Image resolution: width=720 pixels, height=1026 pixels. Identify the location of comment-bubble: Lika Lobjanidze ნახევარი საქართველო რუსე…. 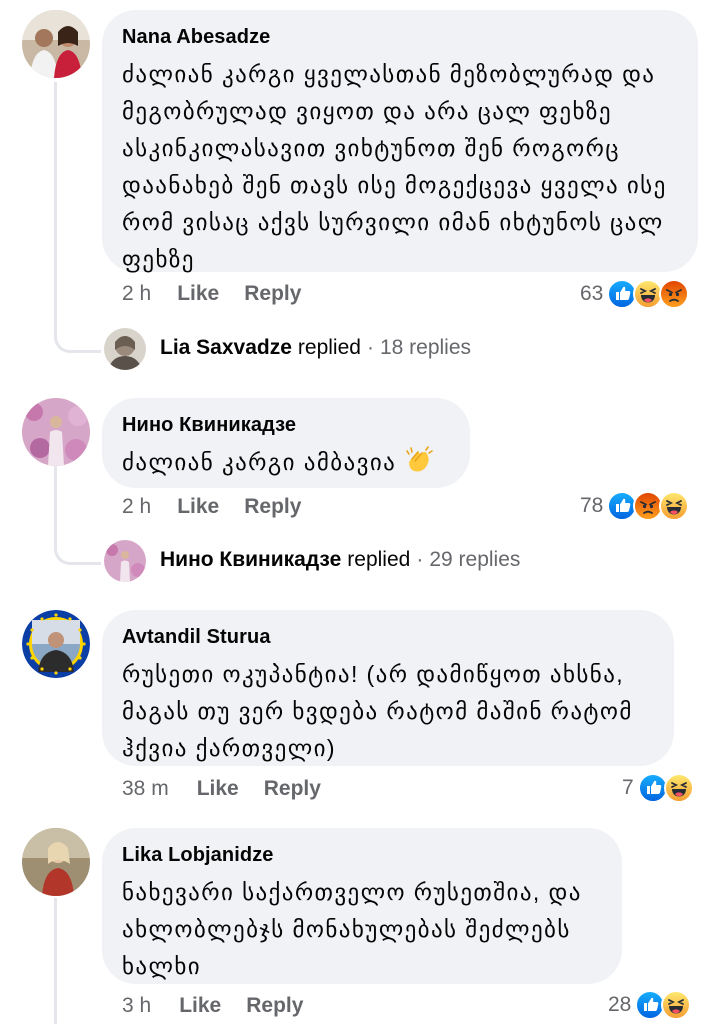
(362, 906).